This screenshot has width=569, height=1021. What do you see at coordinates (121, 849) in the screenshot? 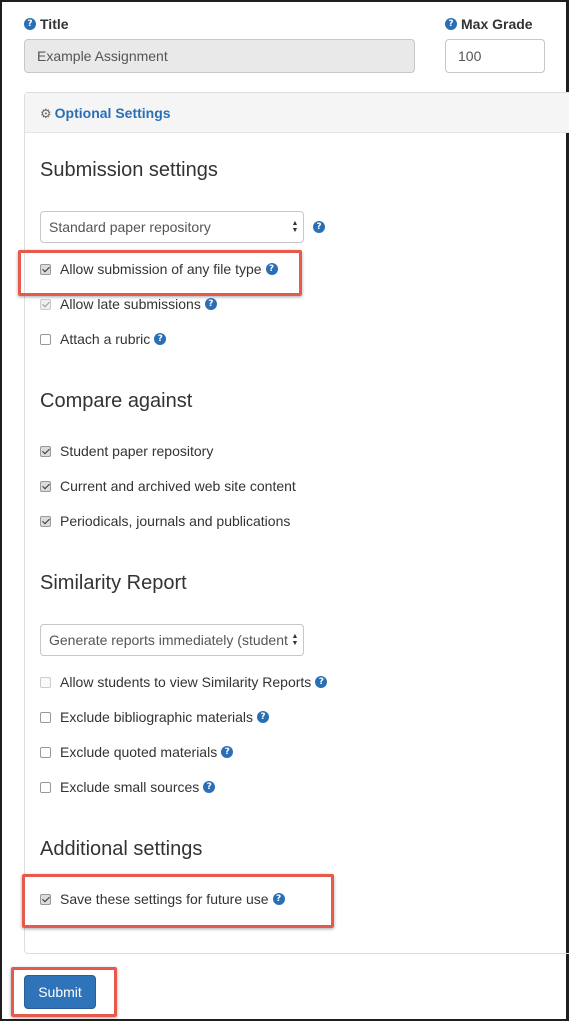
I see `additional-settings-heading: Additional settings` at bounding box center [121, 849].